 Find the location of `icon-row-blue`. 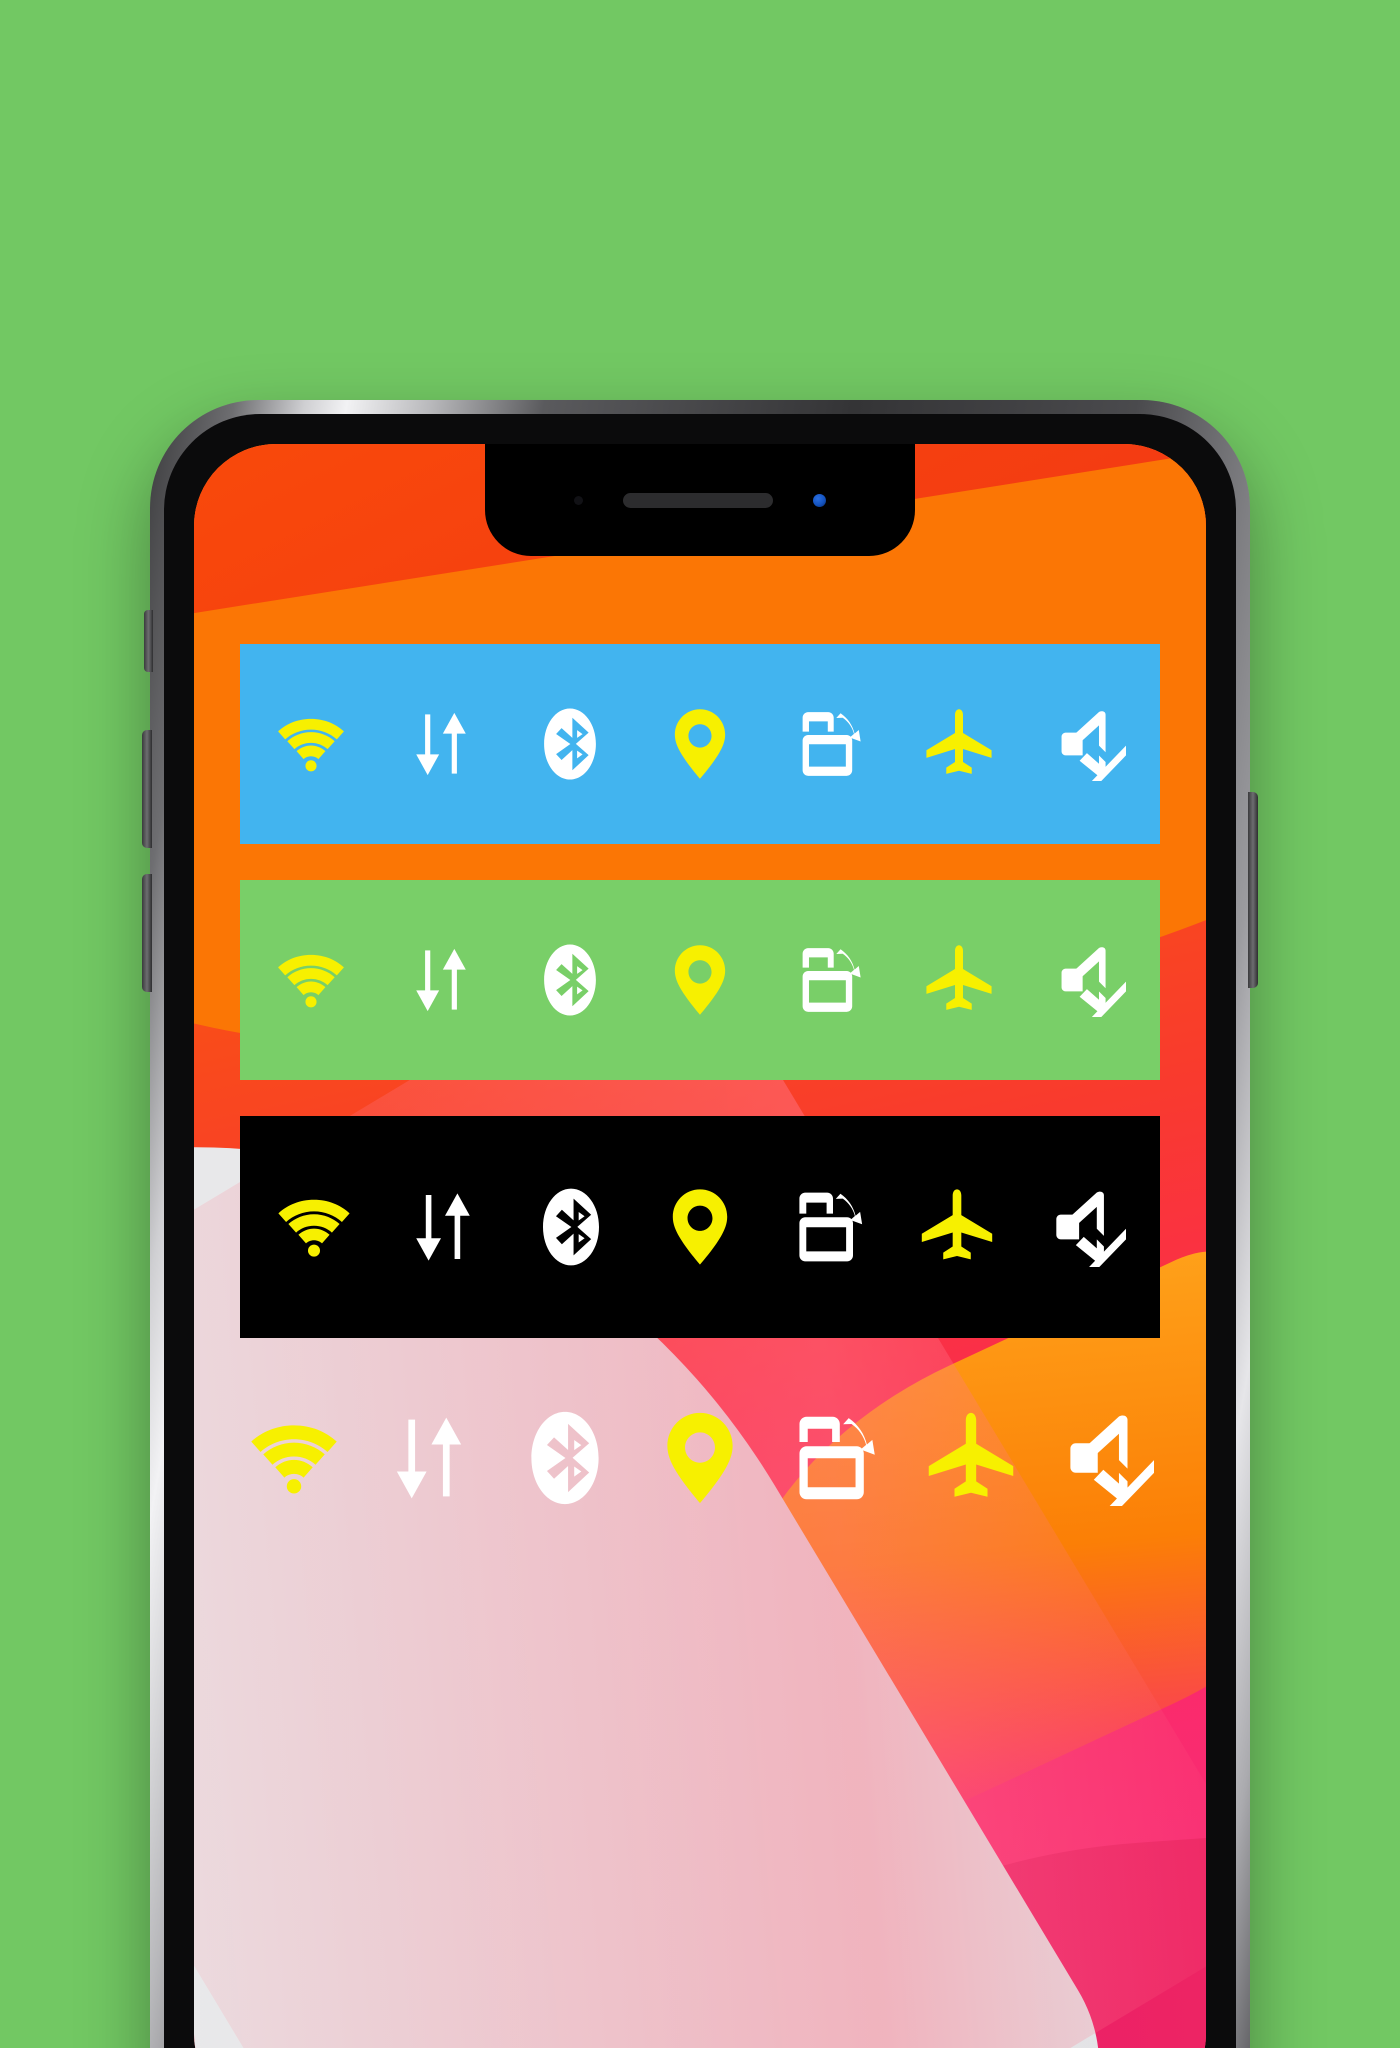

icon-row-blue is located at coordinates (700, 744).